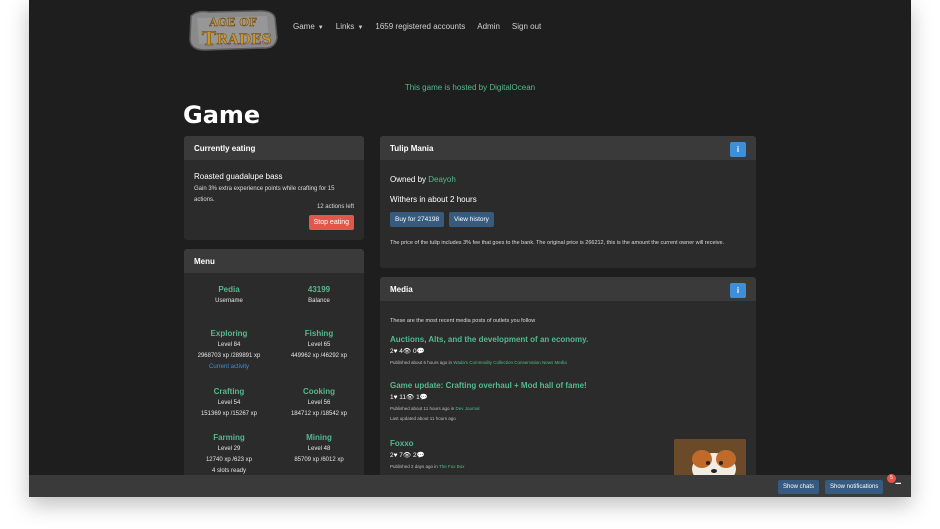 The height and width of the screenshot is (529, 940). I want to click on post-counts: 2♥ 7👁 2💬, so click(407, 455).